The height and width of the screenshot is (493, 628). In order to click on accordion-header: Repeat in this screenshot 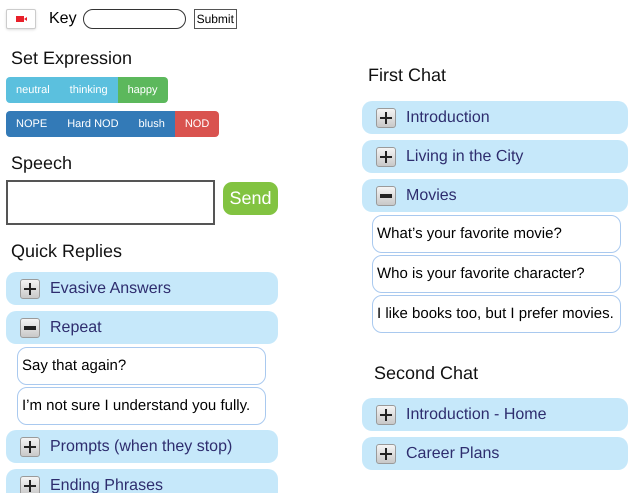, I will do `click(142, 327)`.